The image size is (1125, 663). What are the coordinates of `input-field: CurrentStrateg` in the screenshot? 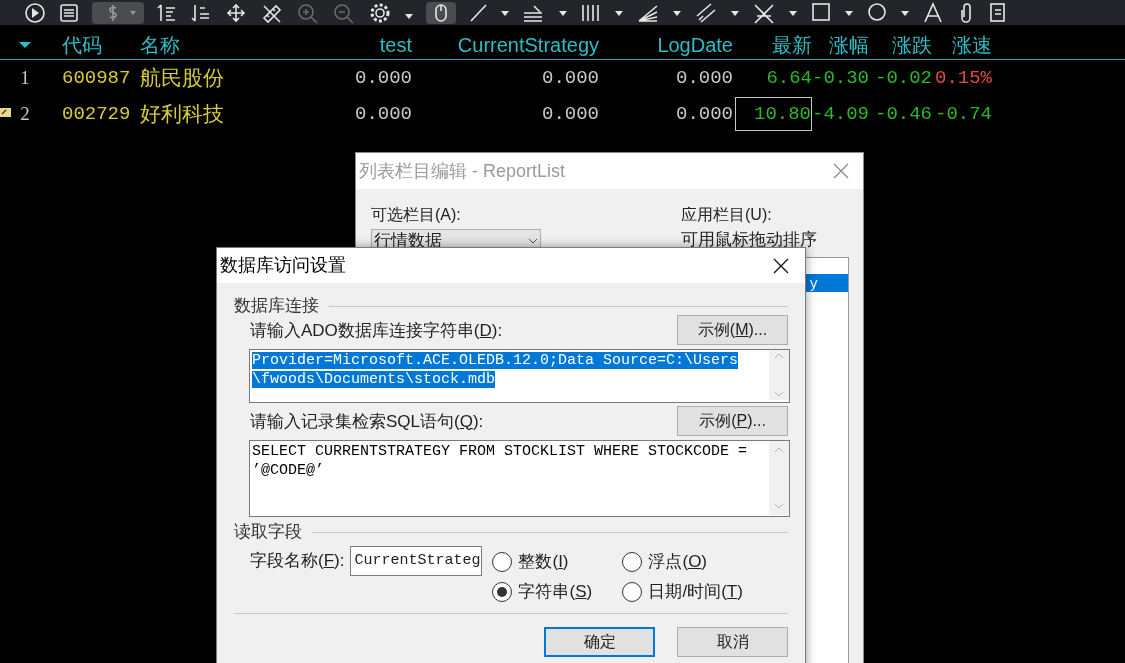 It's located at (416, 561).